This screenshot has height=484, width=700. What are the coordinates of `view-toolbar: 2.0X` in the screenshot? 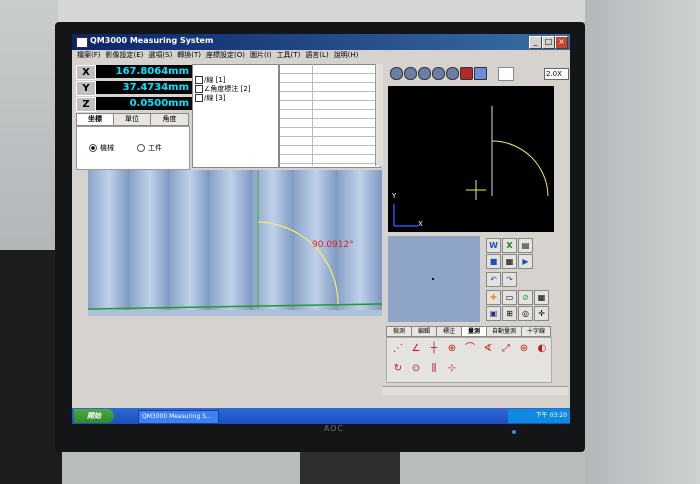 It's located at (478, 74).